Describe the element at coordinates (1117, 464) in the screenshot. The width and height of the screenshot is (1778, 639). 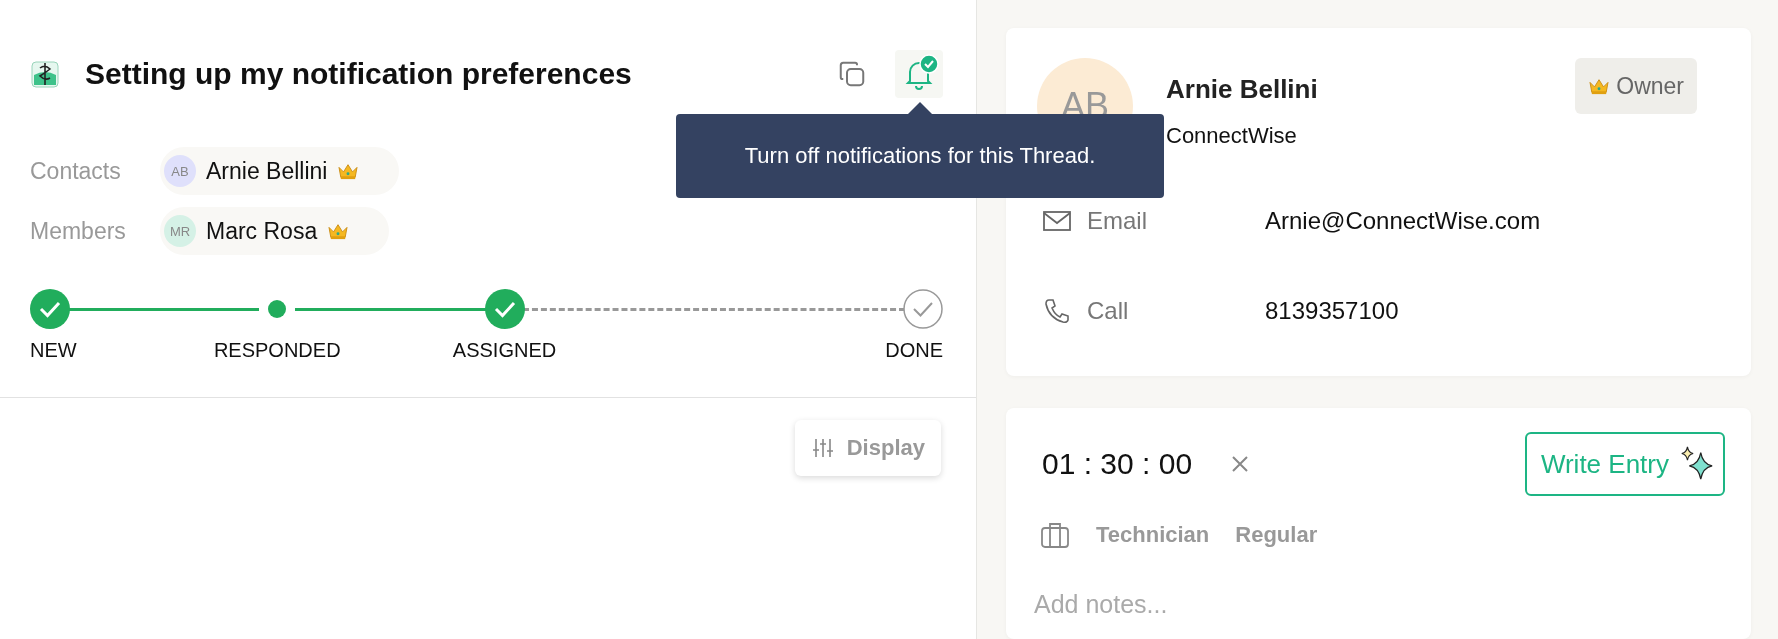
I see `timer: 01 : 30 : 00` at that location.